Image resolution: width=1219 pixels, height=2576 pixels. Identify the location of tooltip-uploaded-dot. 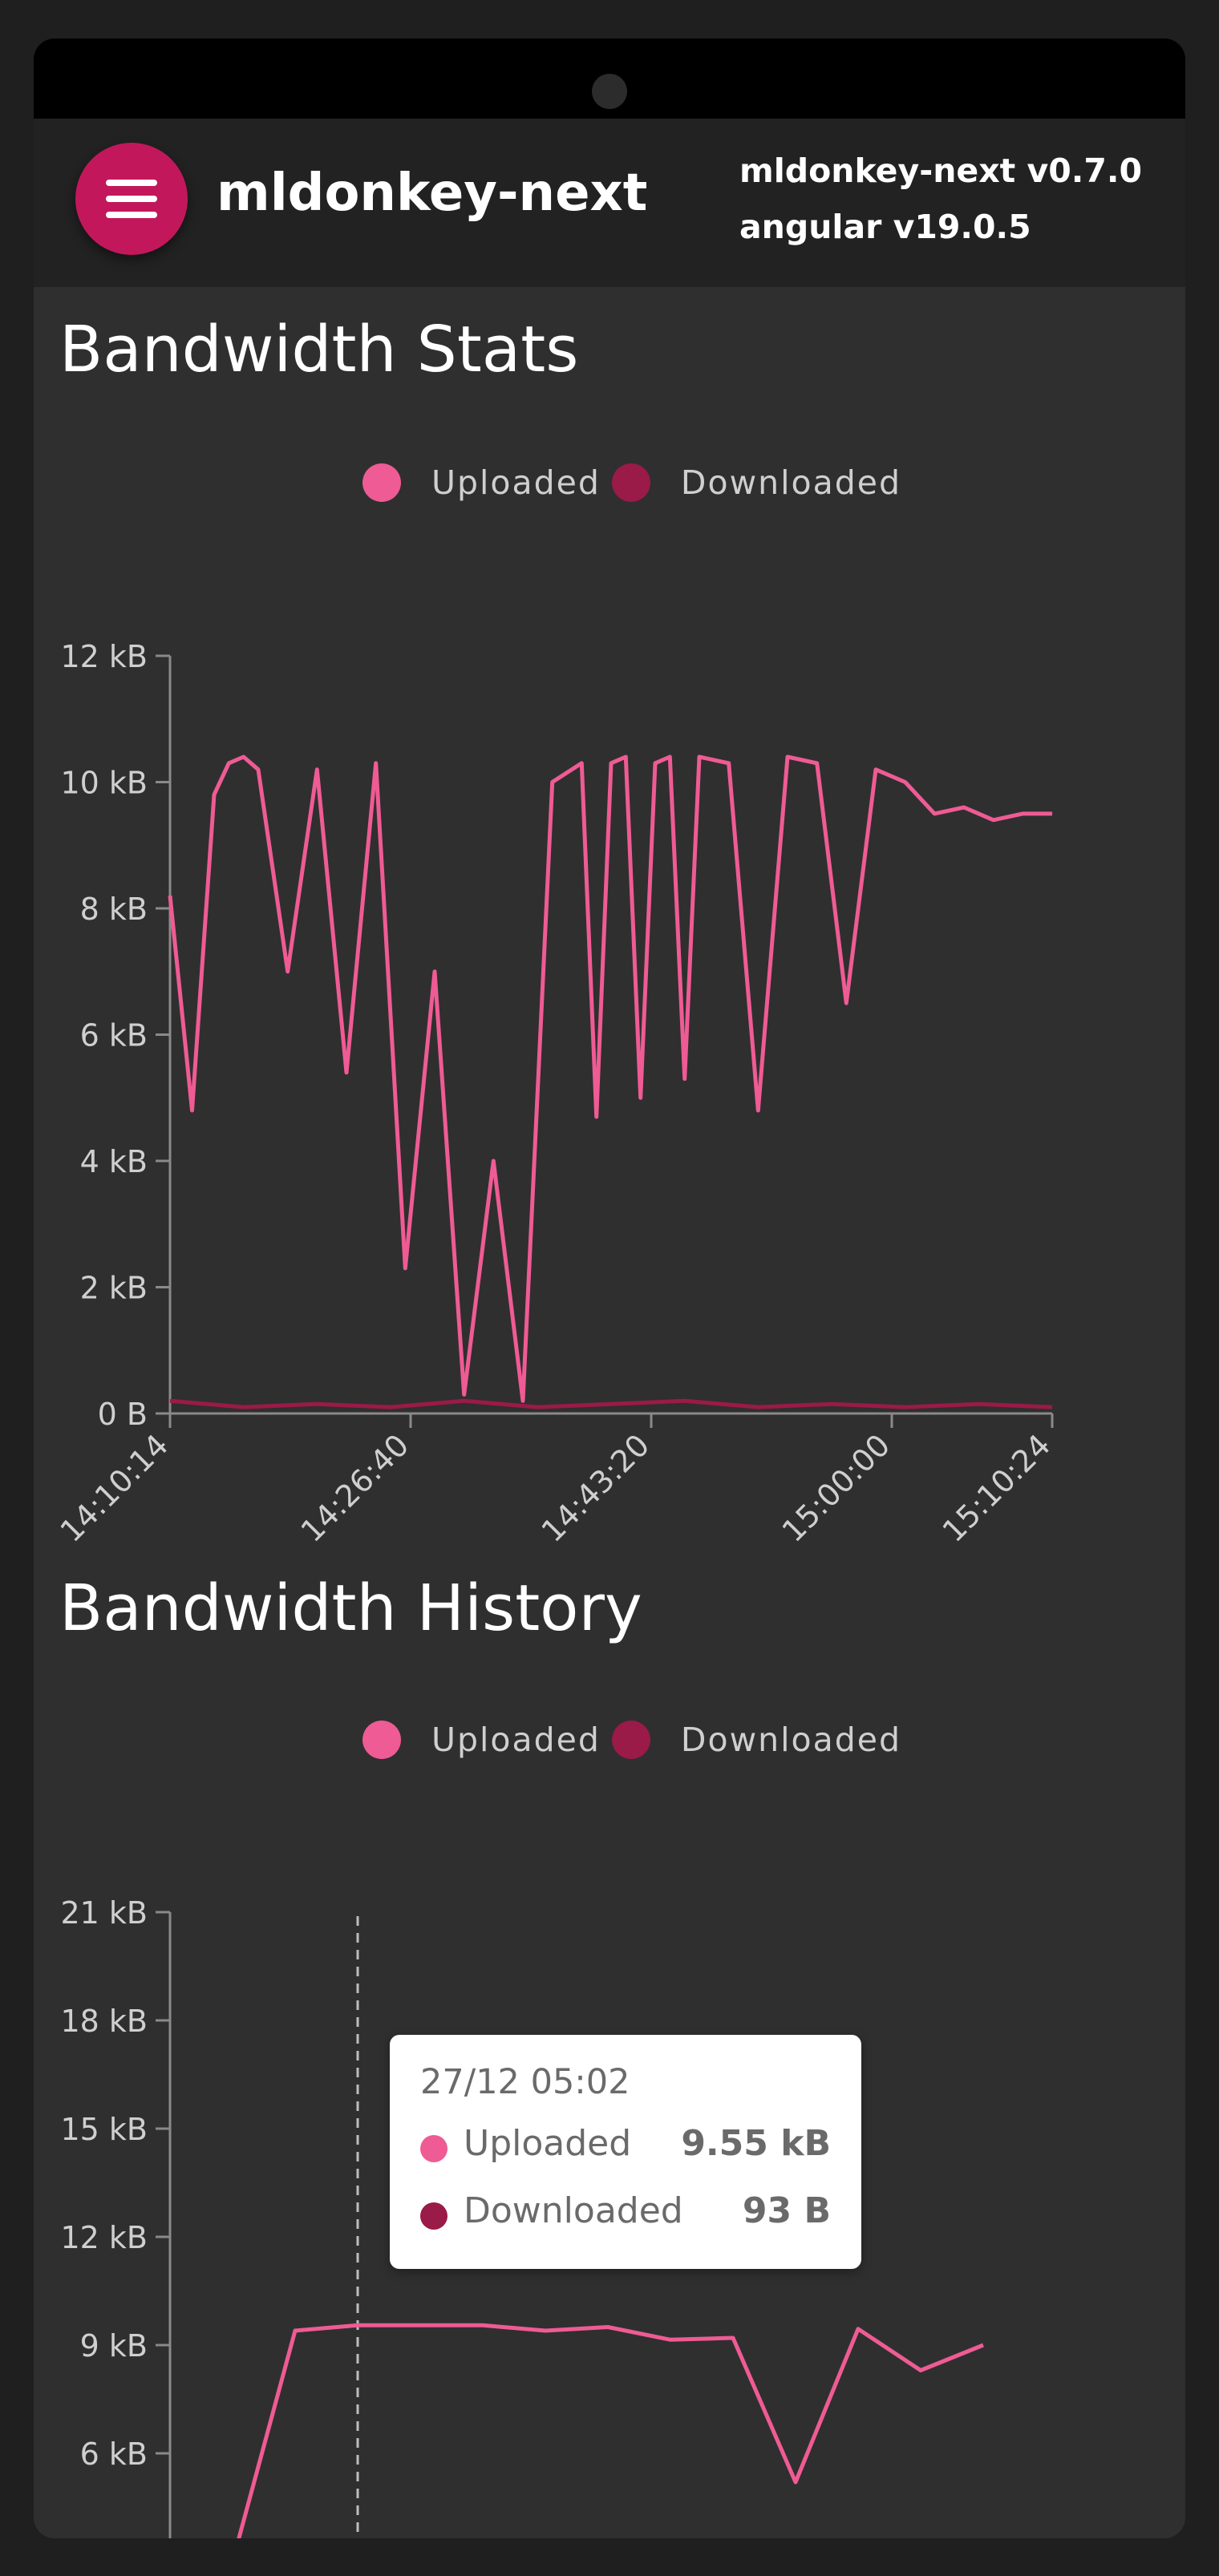
(434, 2148).